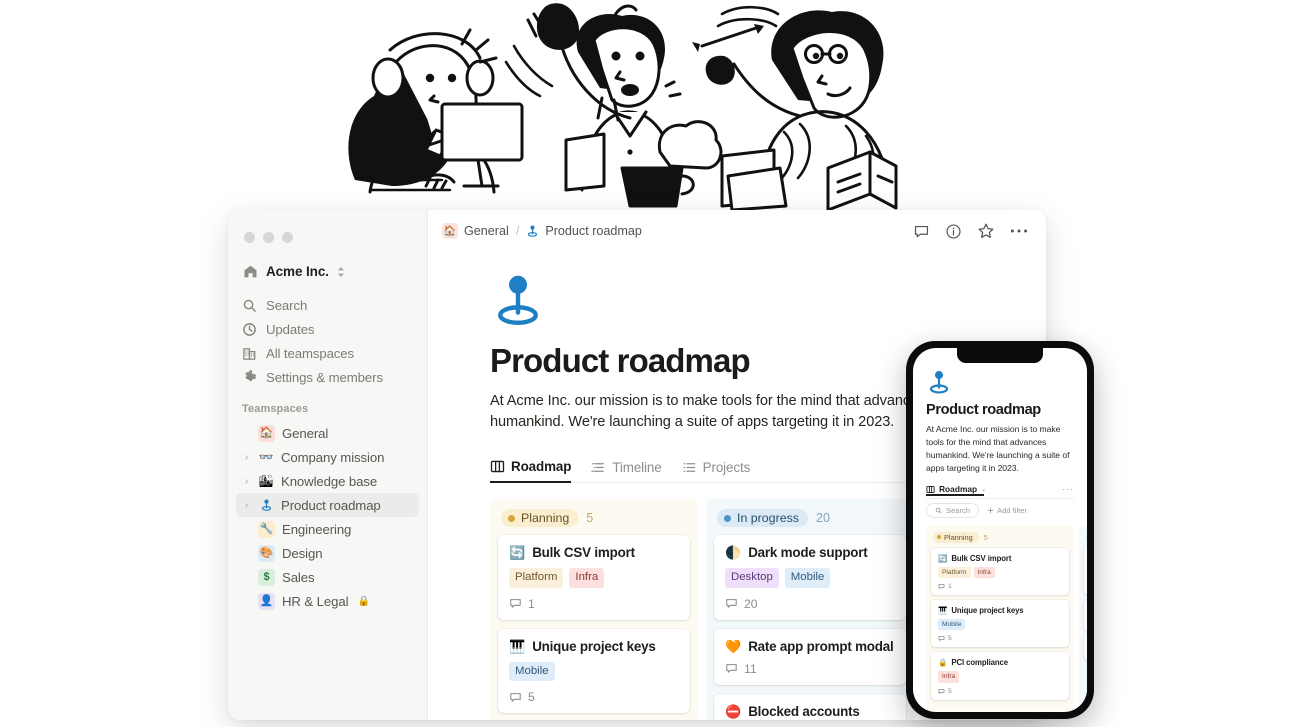  What do you see at coordinates (637, 468) in the screenshot?
I see `tab-label: Timeline` at bounding box center [637, 468].